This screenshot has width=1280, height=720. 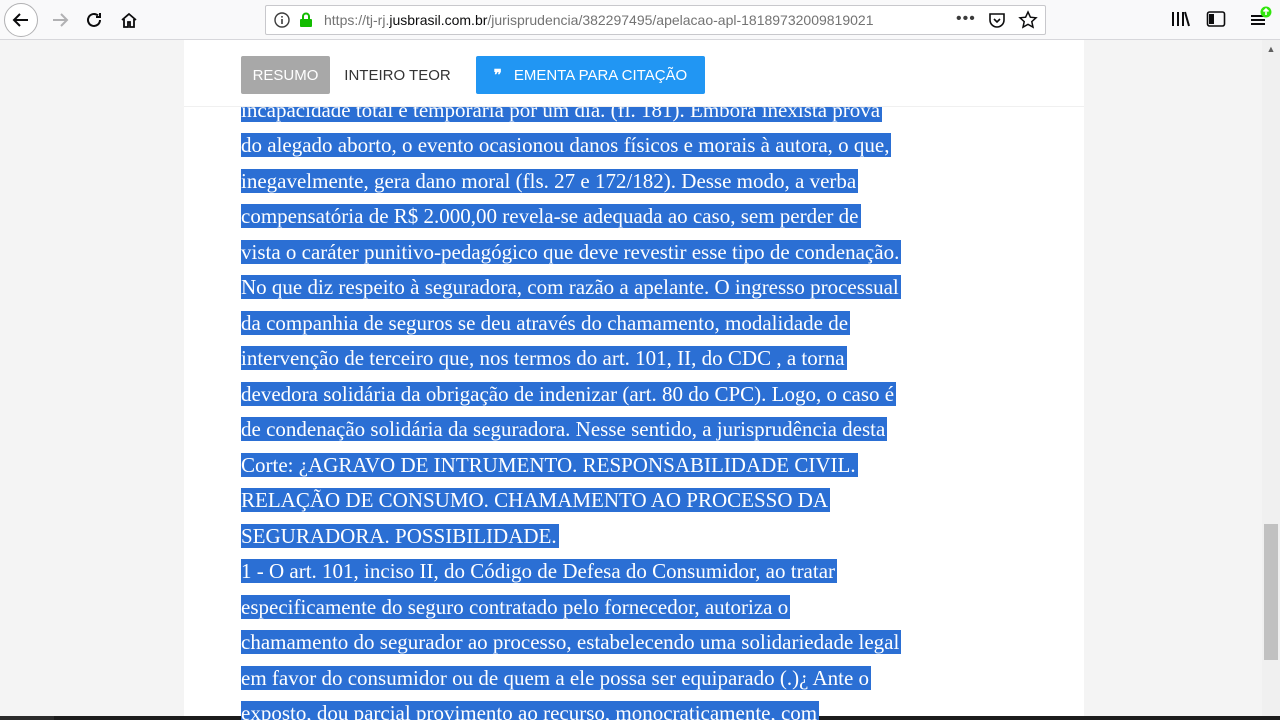 I want to click on reload-button, so click(x=94, y=20).